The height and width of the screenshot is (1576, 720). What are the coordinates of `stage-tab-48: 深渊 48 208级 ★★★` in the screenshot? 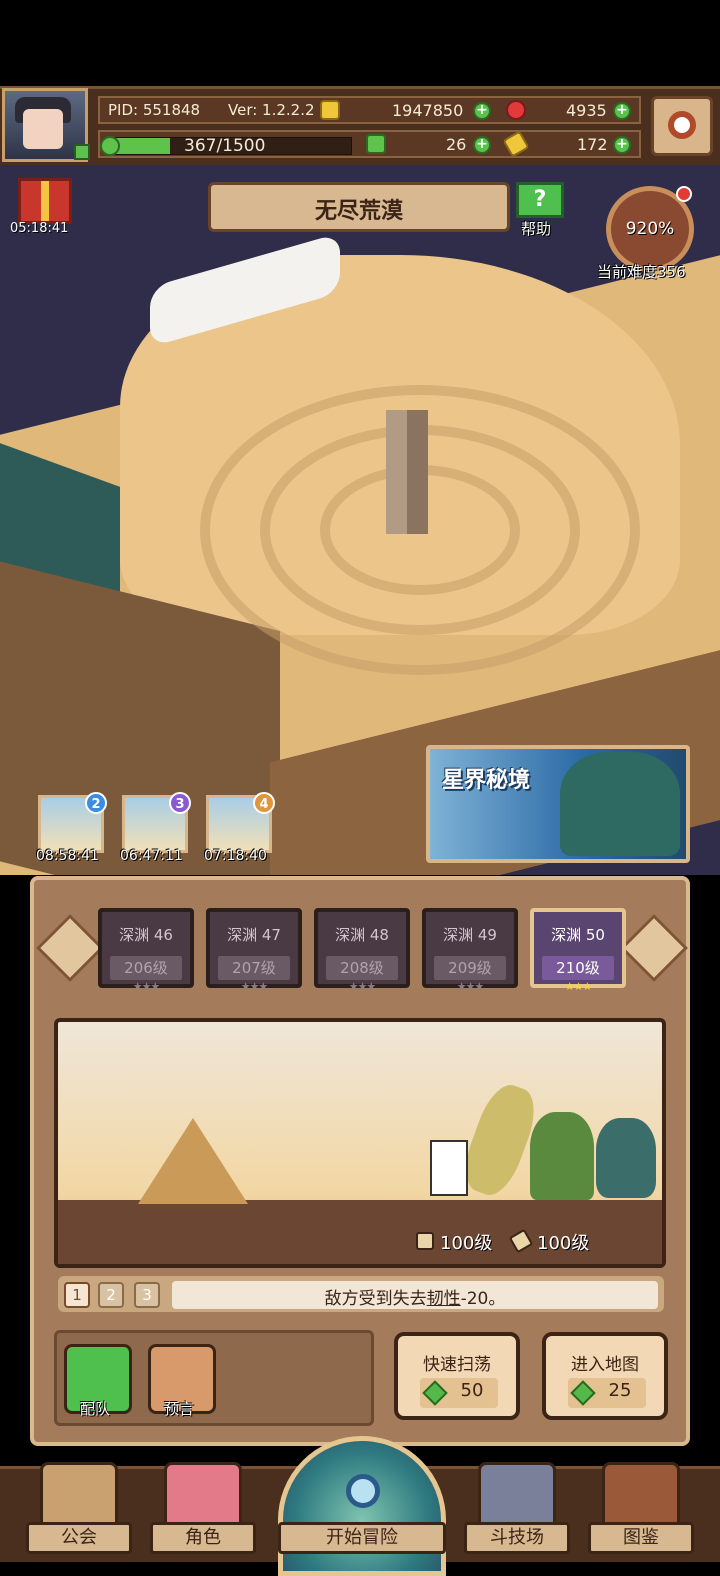 It's located at (362, 950).